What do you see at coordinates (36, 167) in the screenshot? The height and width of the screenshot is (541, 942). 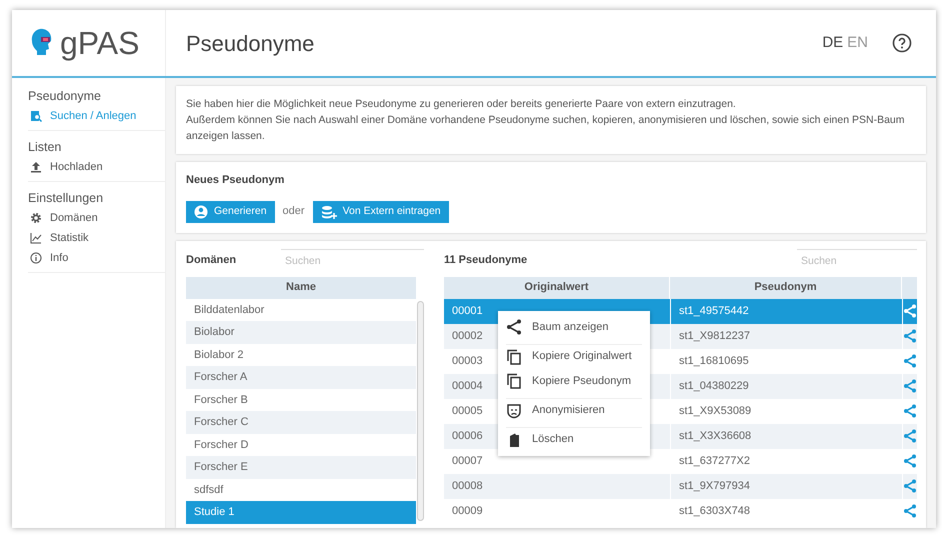 I see `upload-icon` at bounding box center [36, 167].